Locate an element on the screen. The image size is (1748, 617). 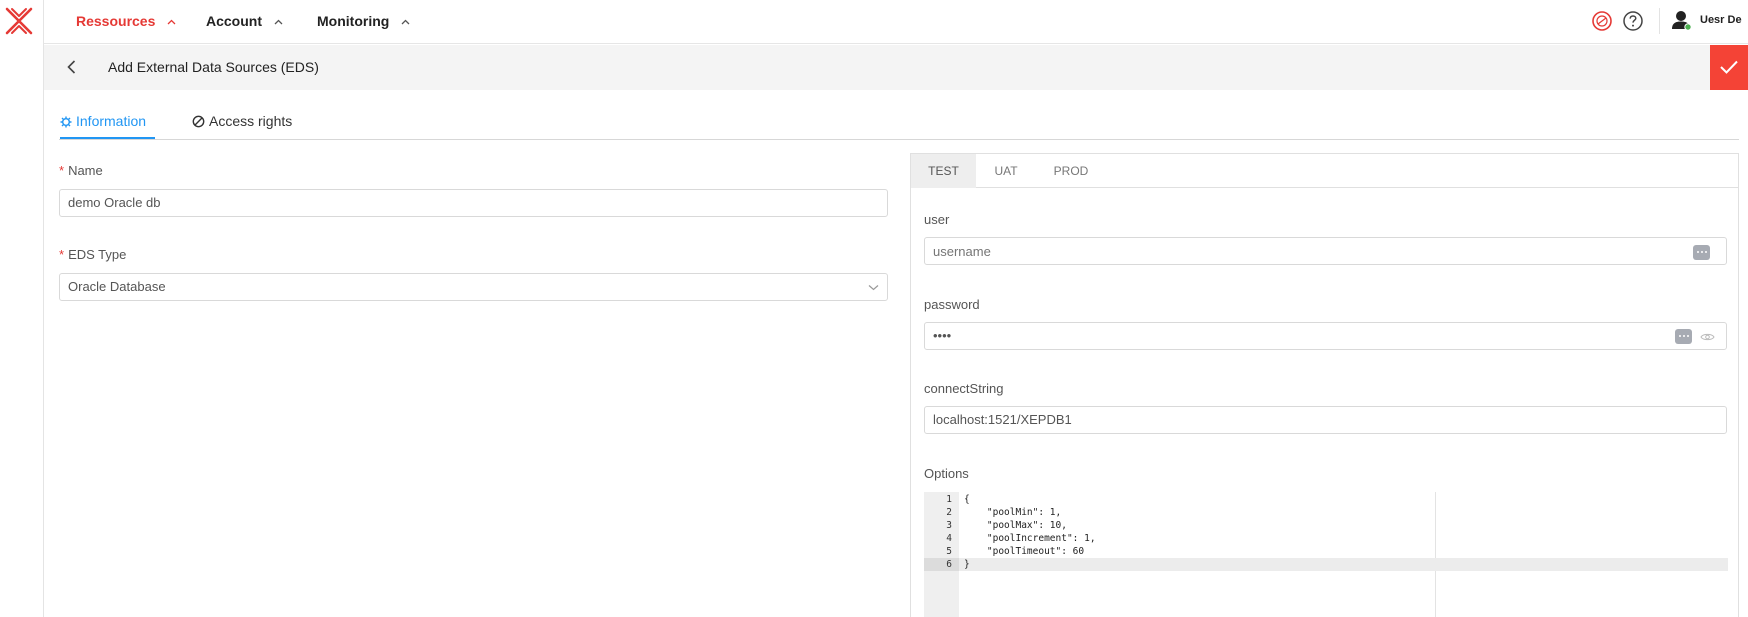
eds-type-label: * EDS Type is located at coordinates (92, 254).